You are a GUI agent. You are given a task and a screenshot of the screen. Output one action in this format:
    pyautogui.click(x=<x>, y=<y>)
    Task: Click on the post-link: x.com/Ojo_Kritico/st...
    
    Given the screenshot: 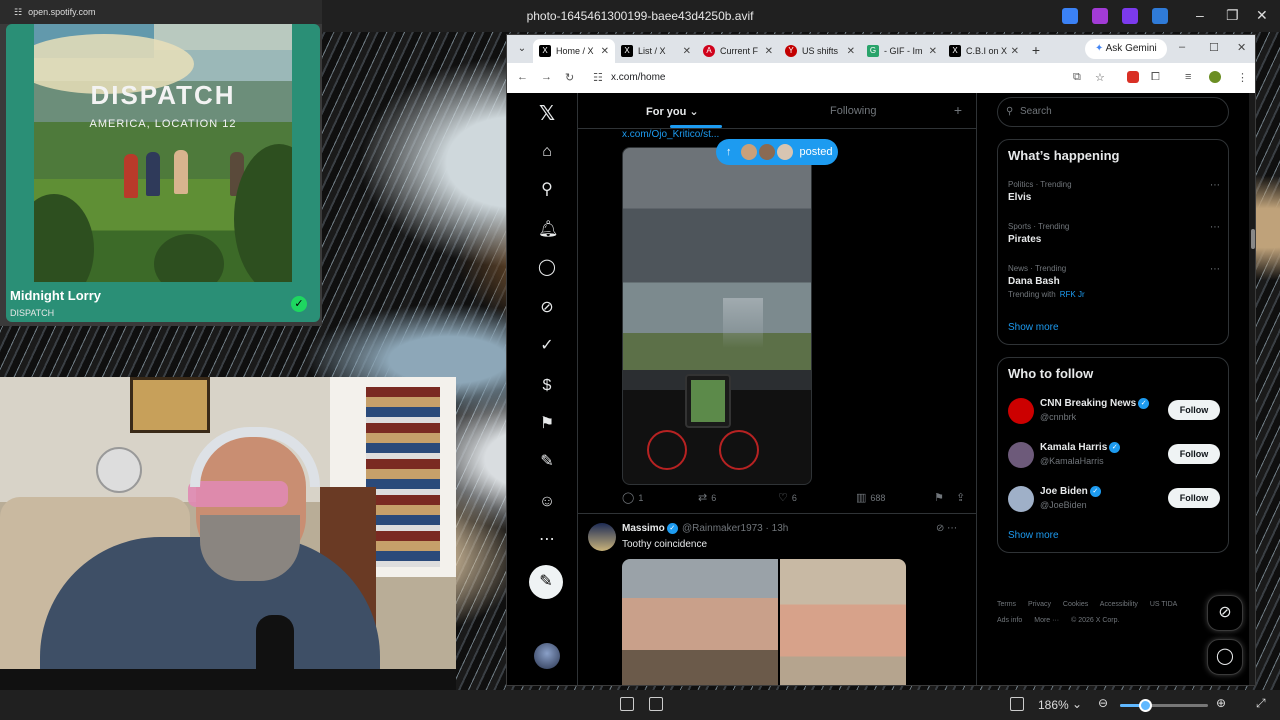 What is the action you would take?
    pyautogui.click(x=670, y=134)
    